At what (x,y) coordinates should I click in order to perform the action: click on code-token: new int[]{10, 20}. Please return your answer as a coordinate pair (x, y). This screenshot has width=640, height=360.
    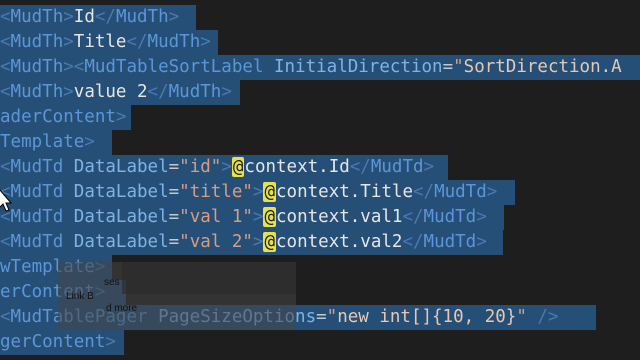
    Looking at the image, I should click on (427, 317).